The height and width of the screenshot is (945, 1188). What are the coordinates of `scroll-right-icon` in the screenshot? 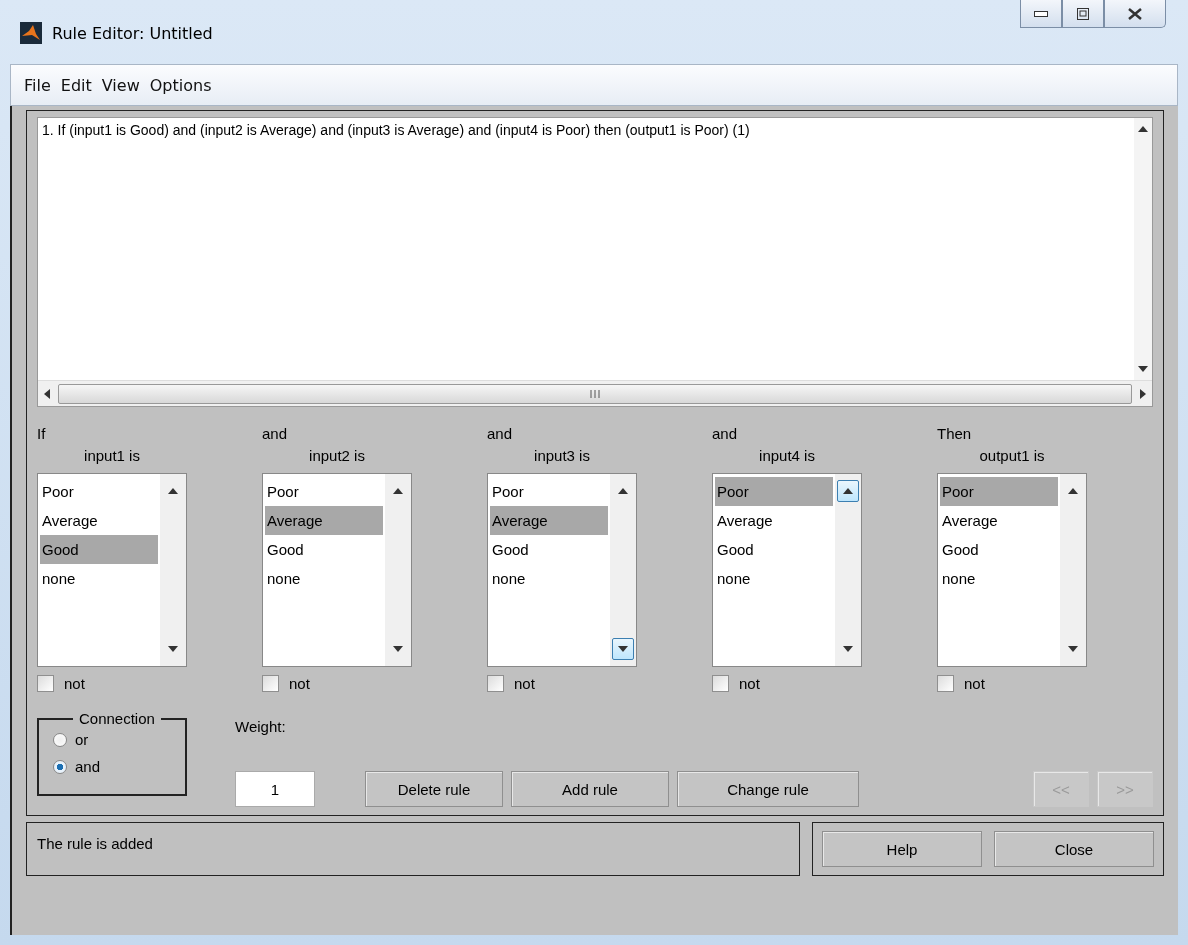 It's located at (1143, 393).